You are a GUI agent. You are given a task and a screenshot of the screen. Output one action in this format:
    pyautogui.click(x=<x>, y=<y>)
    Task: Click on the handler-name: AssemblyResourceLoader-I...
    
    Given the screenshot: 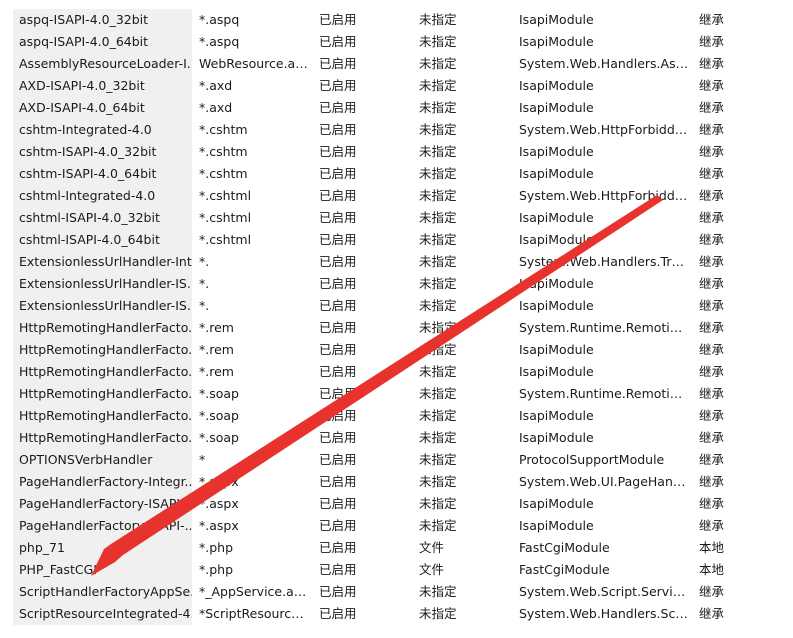 What is the action you would take?
    pyautogui.click(x=102, y=64)
    